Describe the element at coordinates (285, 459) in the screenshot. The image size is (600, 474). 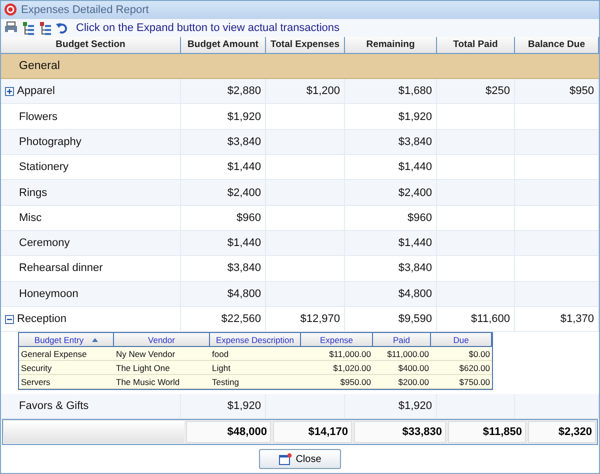
I see `window-icon` at that location.